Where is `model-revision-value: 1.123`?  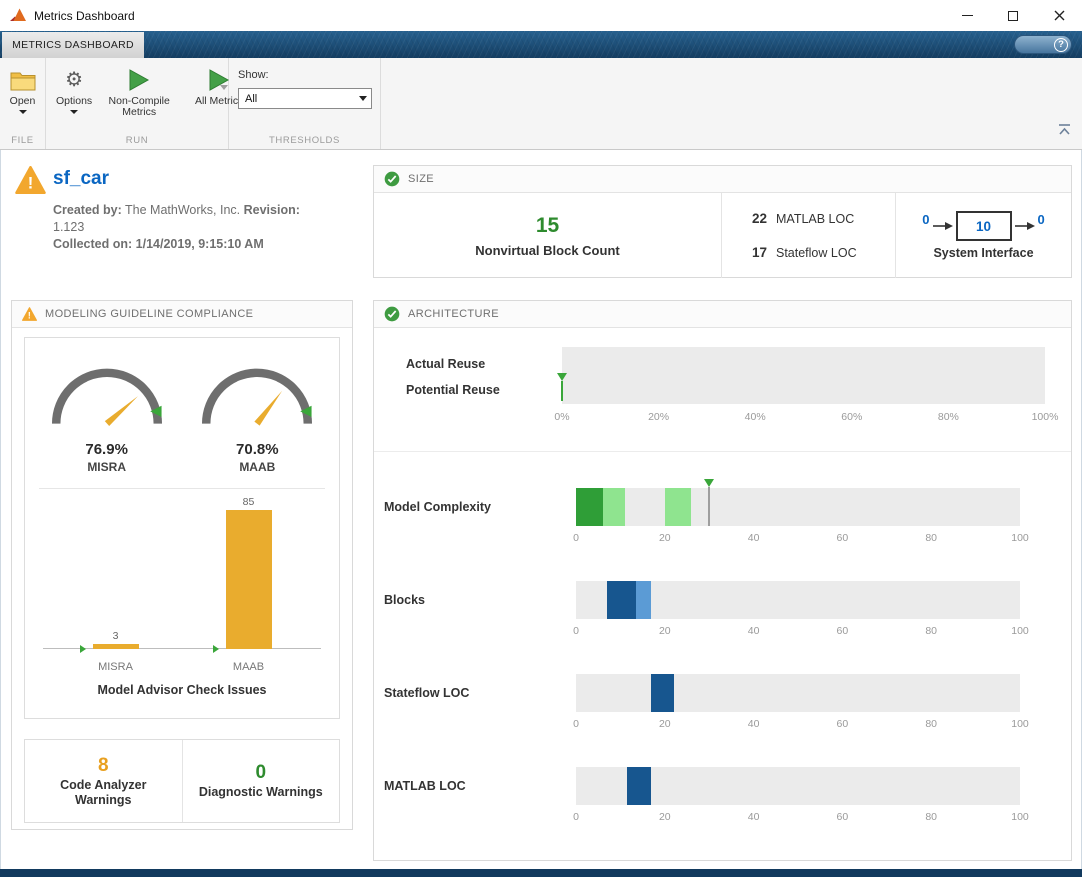 model-revision-value: 1.123 is located at coordinates (69, 227).